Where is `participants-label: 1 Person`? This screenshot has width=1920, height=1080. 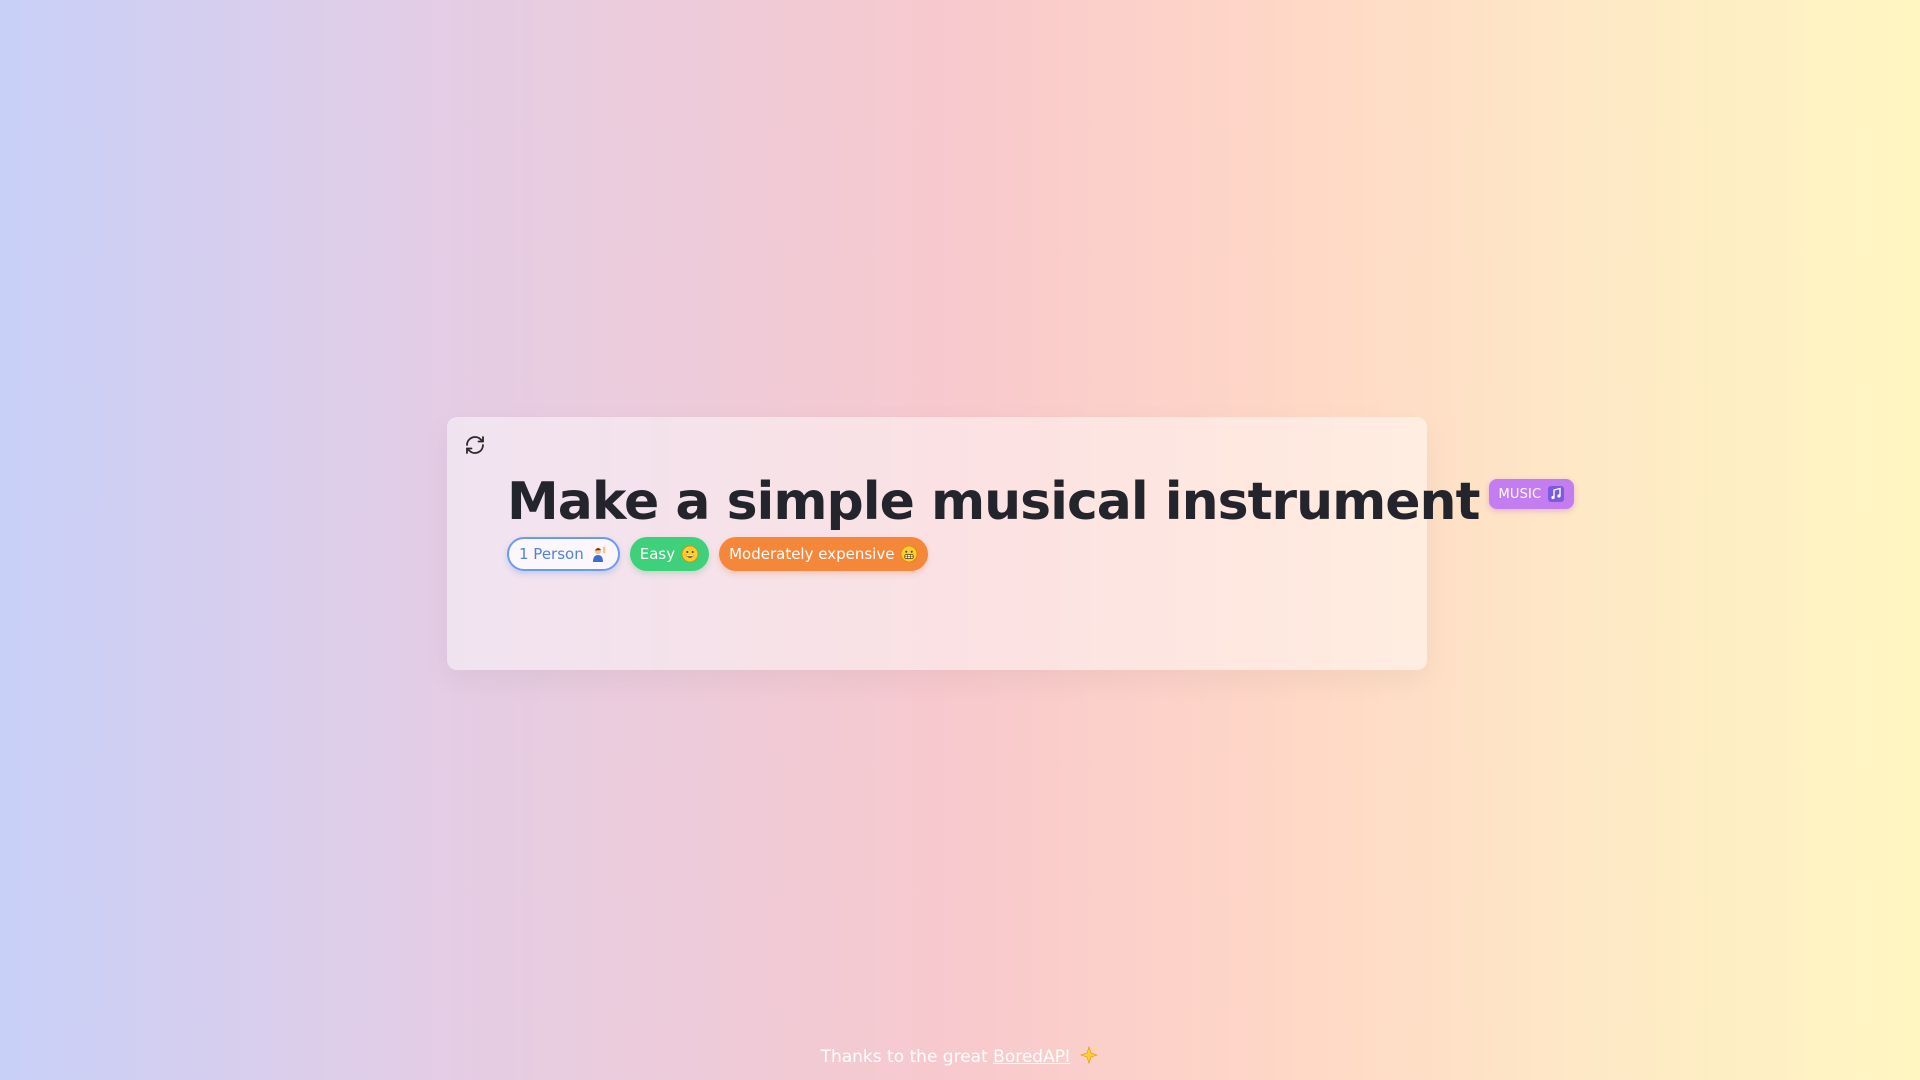 participants-label: 1 Person is located at coordinates (551, 554).